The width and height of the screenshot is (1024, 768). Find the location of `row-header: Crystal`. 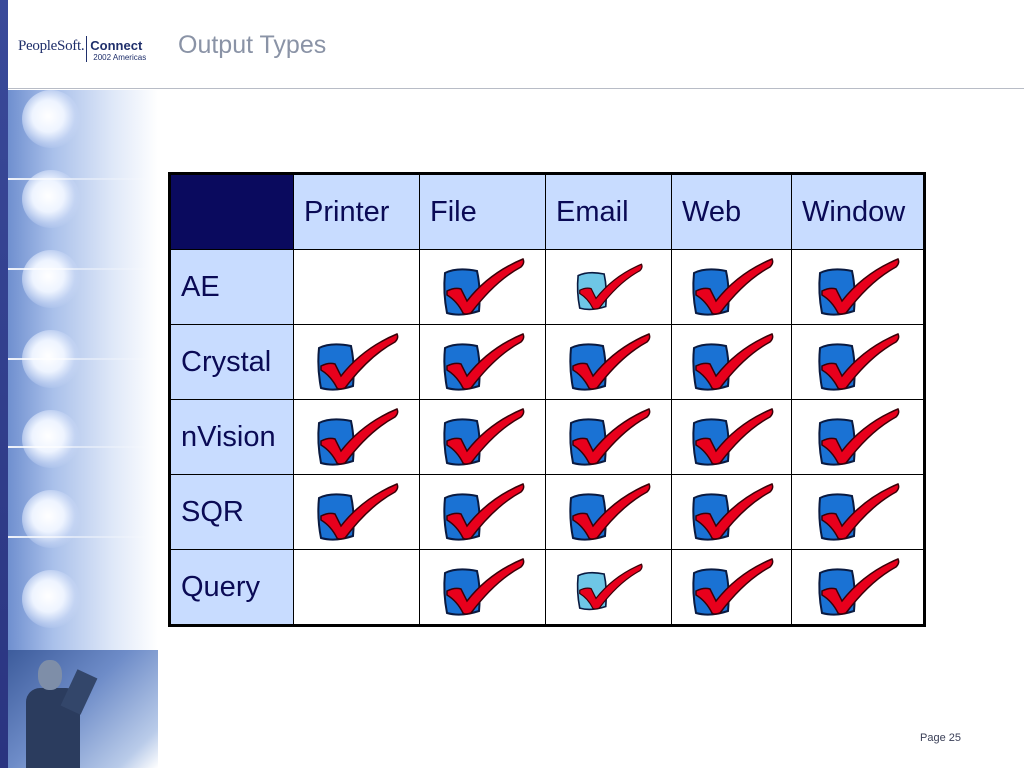

row-header: Crystal is located at coordinates (231, 362).